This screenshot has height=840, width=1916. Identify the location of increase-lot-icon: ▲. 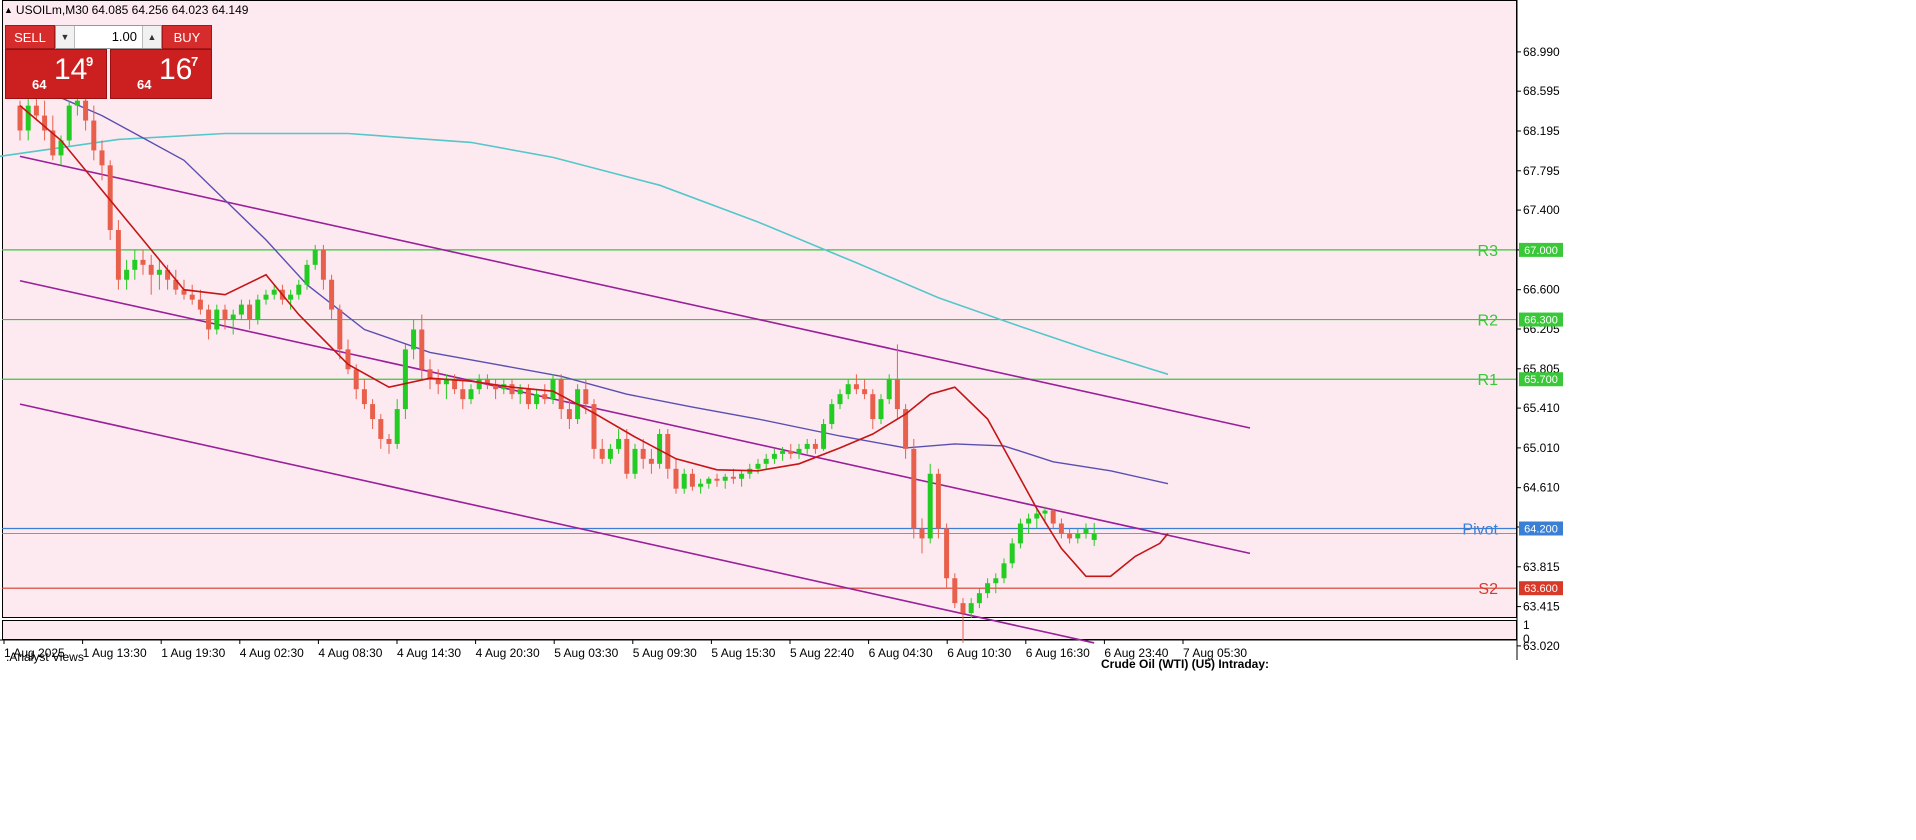
(151, 37).